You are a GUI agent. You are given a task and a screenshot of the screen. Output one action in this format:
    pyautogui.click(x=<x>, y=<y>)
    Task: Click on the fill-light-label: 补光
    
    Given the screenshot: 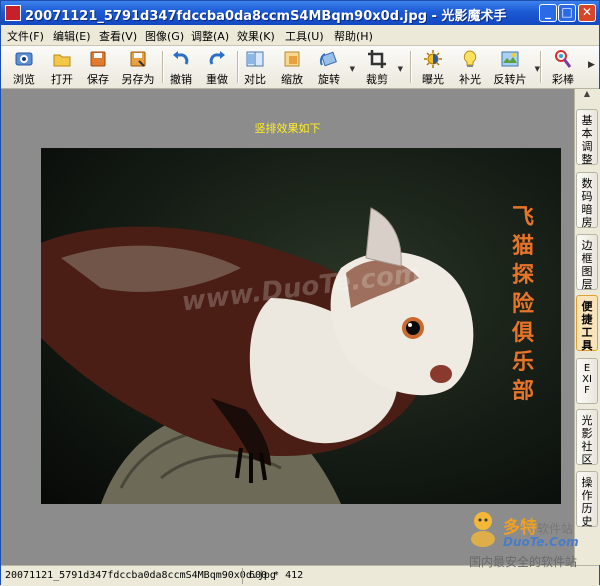 What is the action you would take?
    pyautogui.click(x=470, y=79)
    